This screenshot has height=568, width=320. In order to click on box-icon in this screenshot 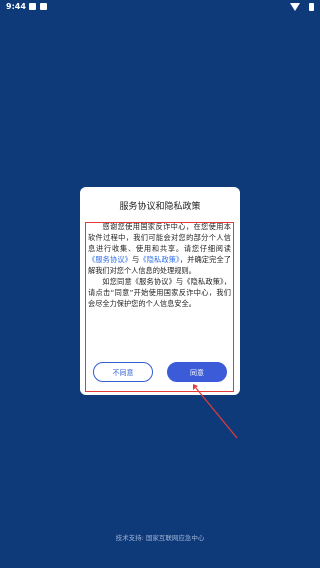, I will do `click(43, 6)`.